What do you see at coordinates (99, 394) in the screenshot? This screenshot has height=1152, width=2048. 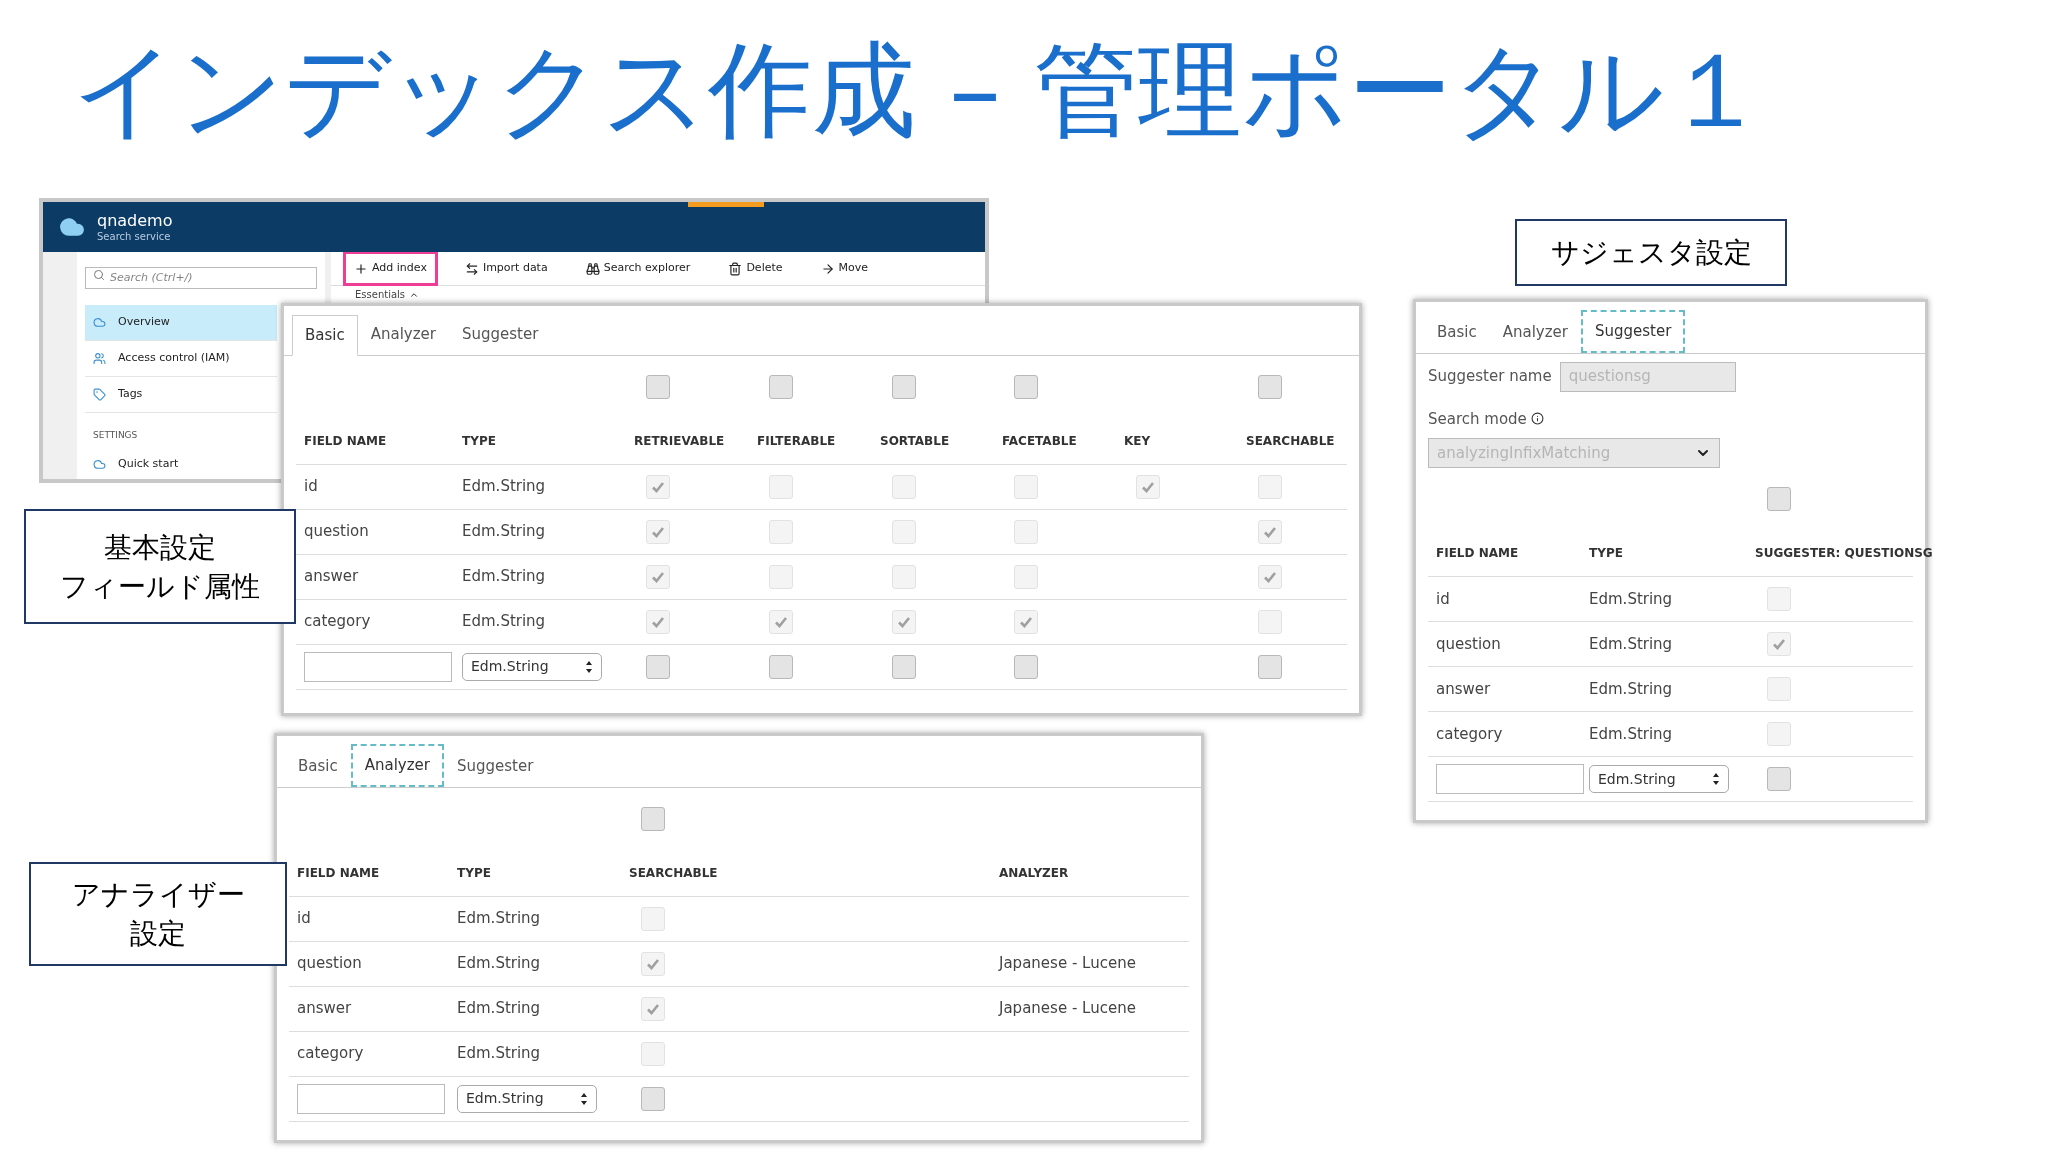 I see `tag-icon` at bounding box center [99, 394].